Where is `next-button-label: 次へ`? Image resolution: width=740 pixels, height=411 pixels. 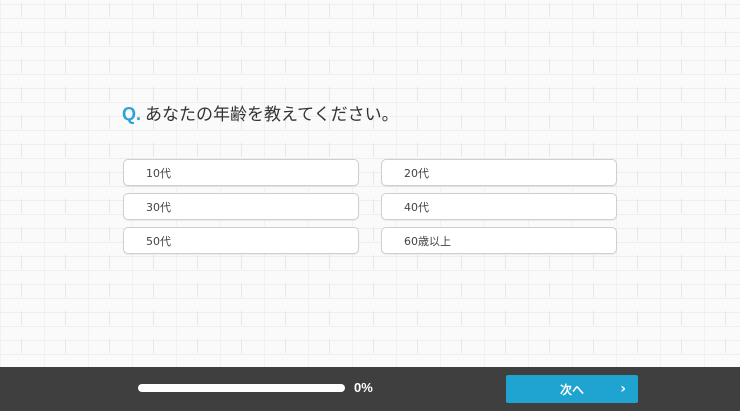 next-button-label: 次へ is located at coordinates (571, 389).